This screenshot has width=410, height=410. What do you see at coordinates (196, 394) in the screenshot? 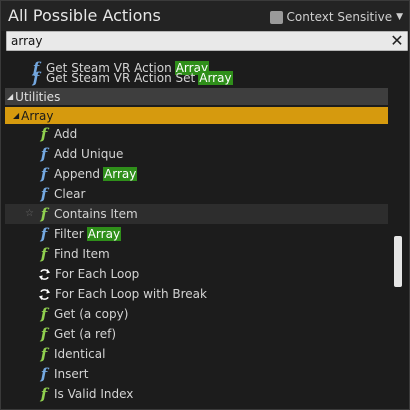
I see `list-item: f Is Valid Index` at bounding box center [196, 394].